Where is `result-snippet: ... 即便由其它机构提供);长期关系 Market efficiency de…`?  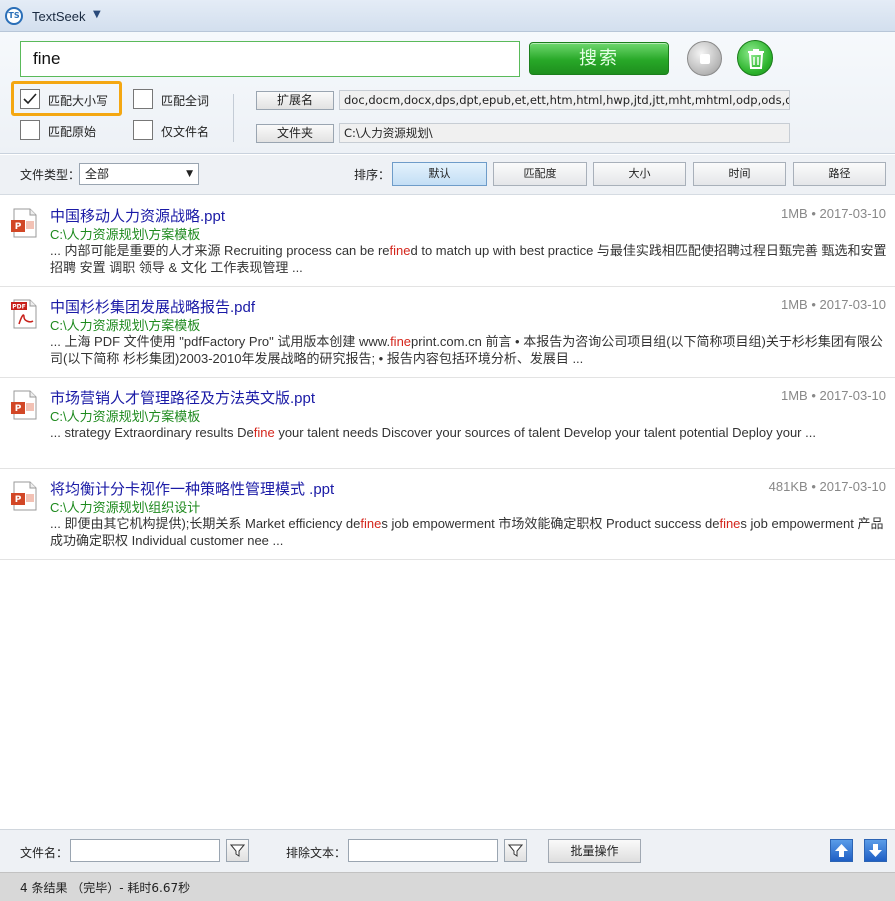 result-snippet: ... 即便由其它机构提供);长期关系 Market efficiency de… is located at coordinates (467, 532).